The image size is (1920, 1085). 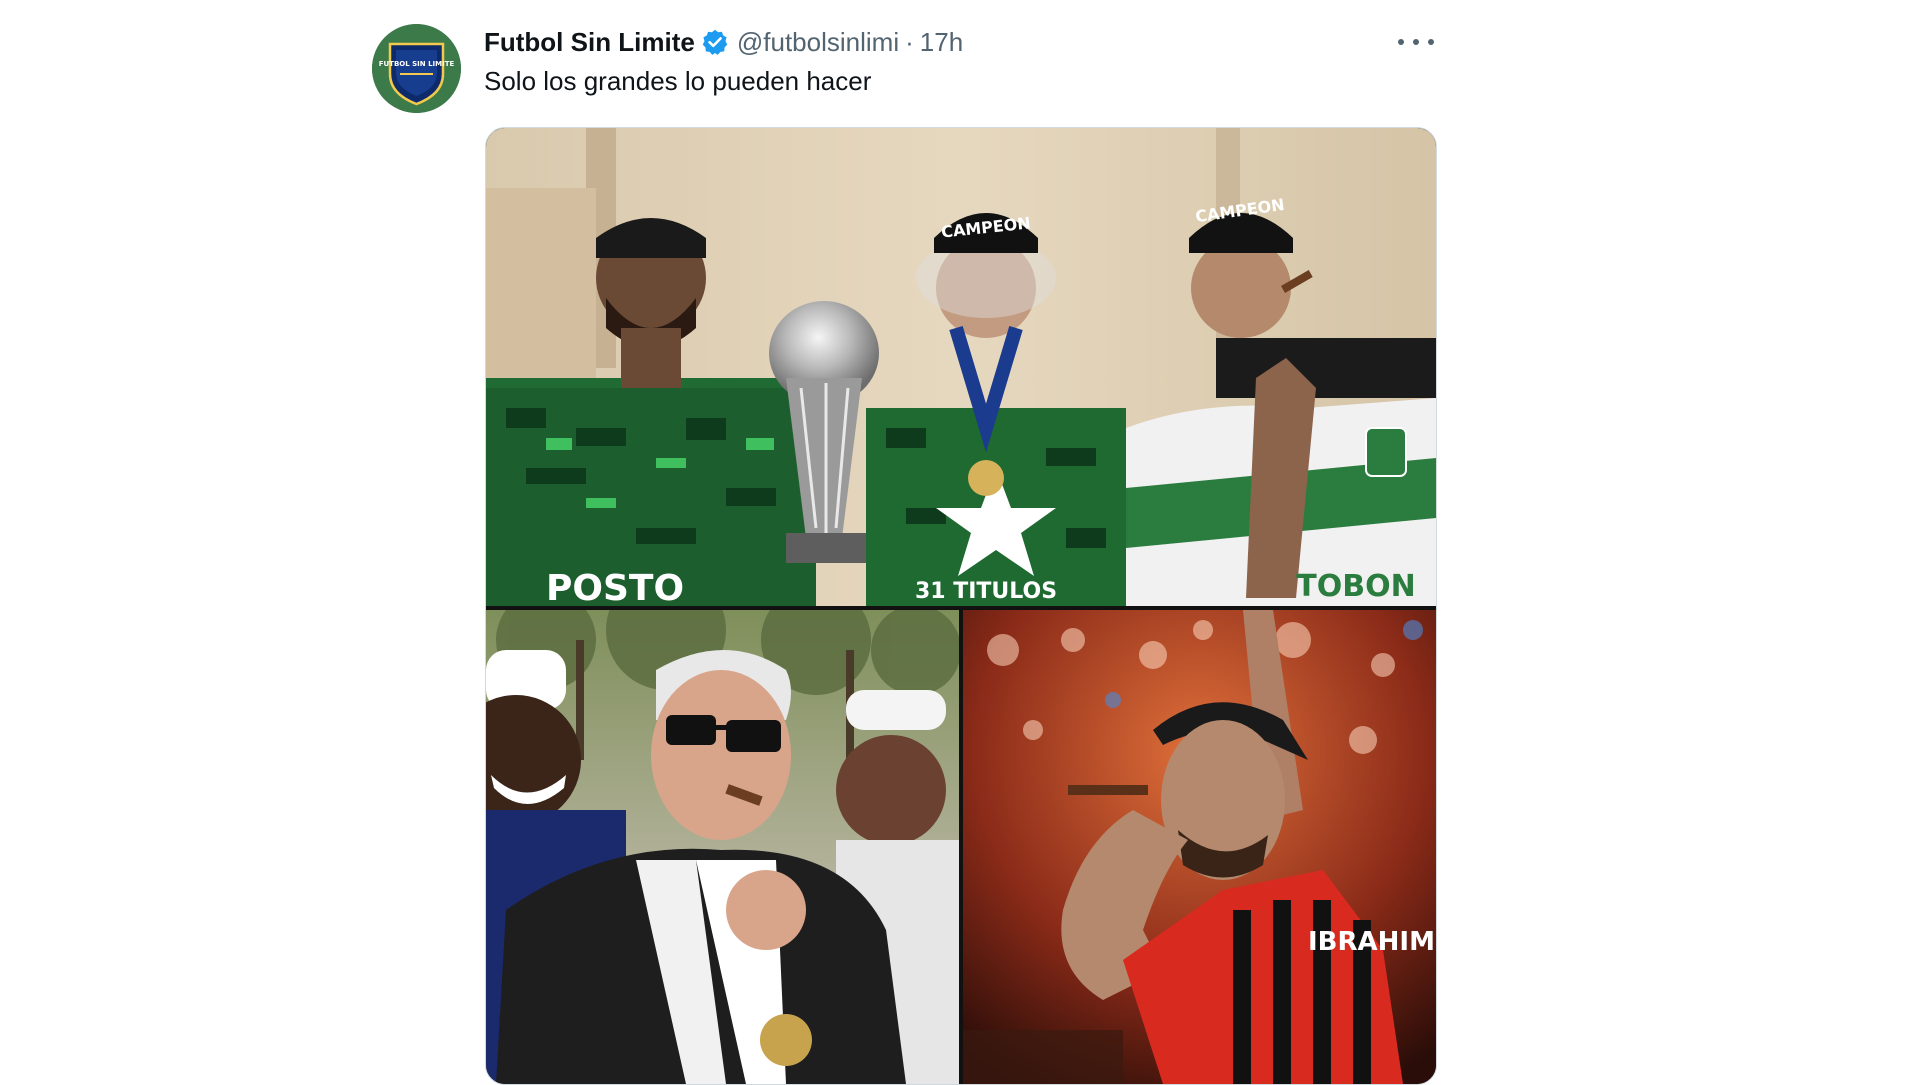 I want to click on more-options-icon, so click(x=1416, y=42).